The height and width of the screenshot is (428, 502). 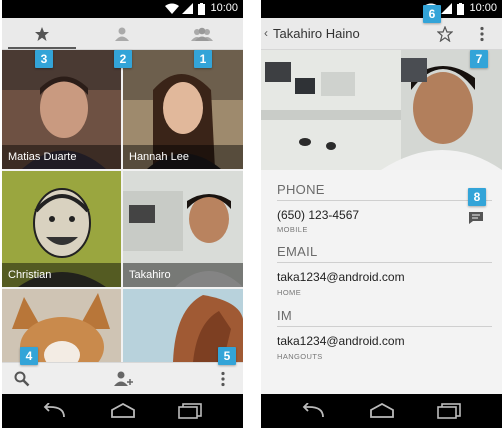 I want to click on contact-hero-photo, so click(x=381, y=110).